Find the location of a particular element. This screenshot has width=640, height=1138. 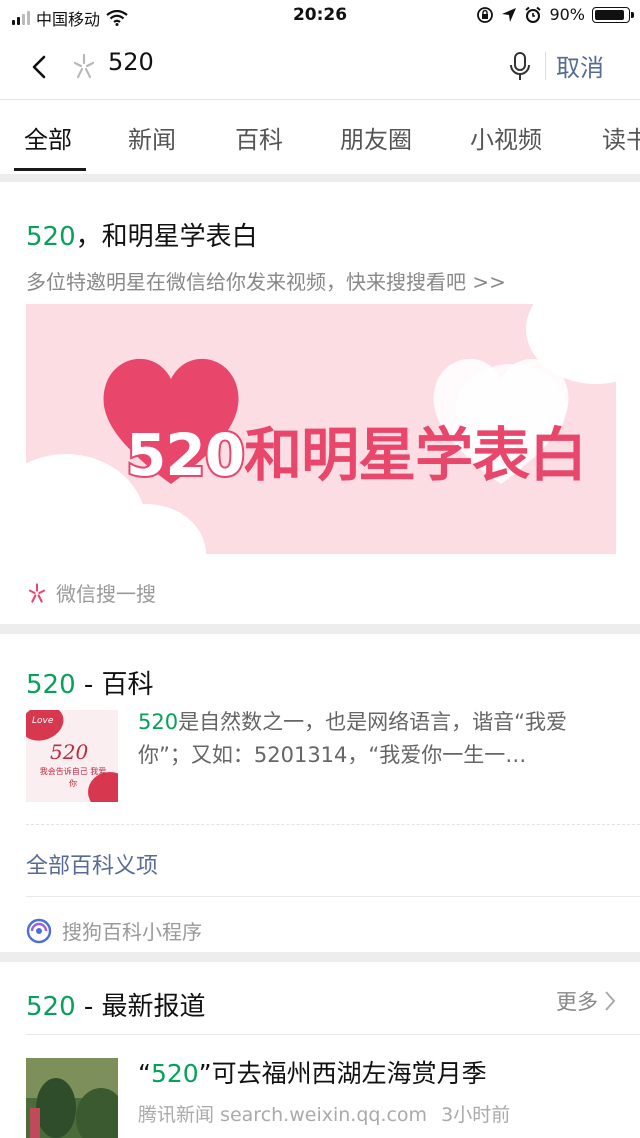

promo-subtitle: 多位特邀明星在微信给你发来视频，快来搜搜看吧 >> is located at coordinates (266, 280).